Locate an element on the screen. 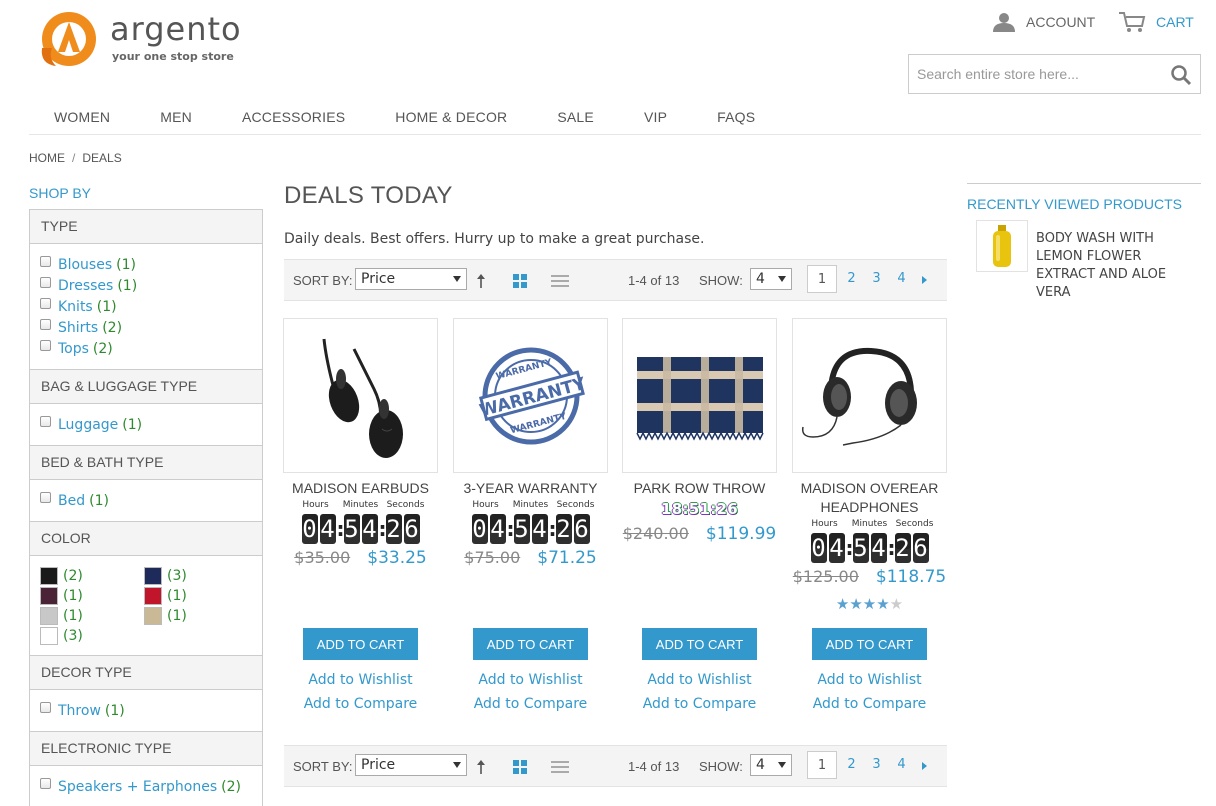 The height and width of the screenshot is (806, 1216). product-image: WARRANTY WARRANTY WARRANTY is located at coordinates (530, 395).